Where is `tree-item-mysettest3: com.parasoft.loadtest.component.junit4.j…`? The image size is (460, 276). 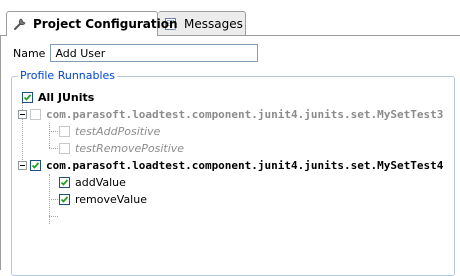 tree-item-mysettest3: com.parasoft.loadtest.component.junit4.j… is located at coordinates (230, 114).